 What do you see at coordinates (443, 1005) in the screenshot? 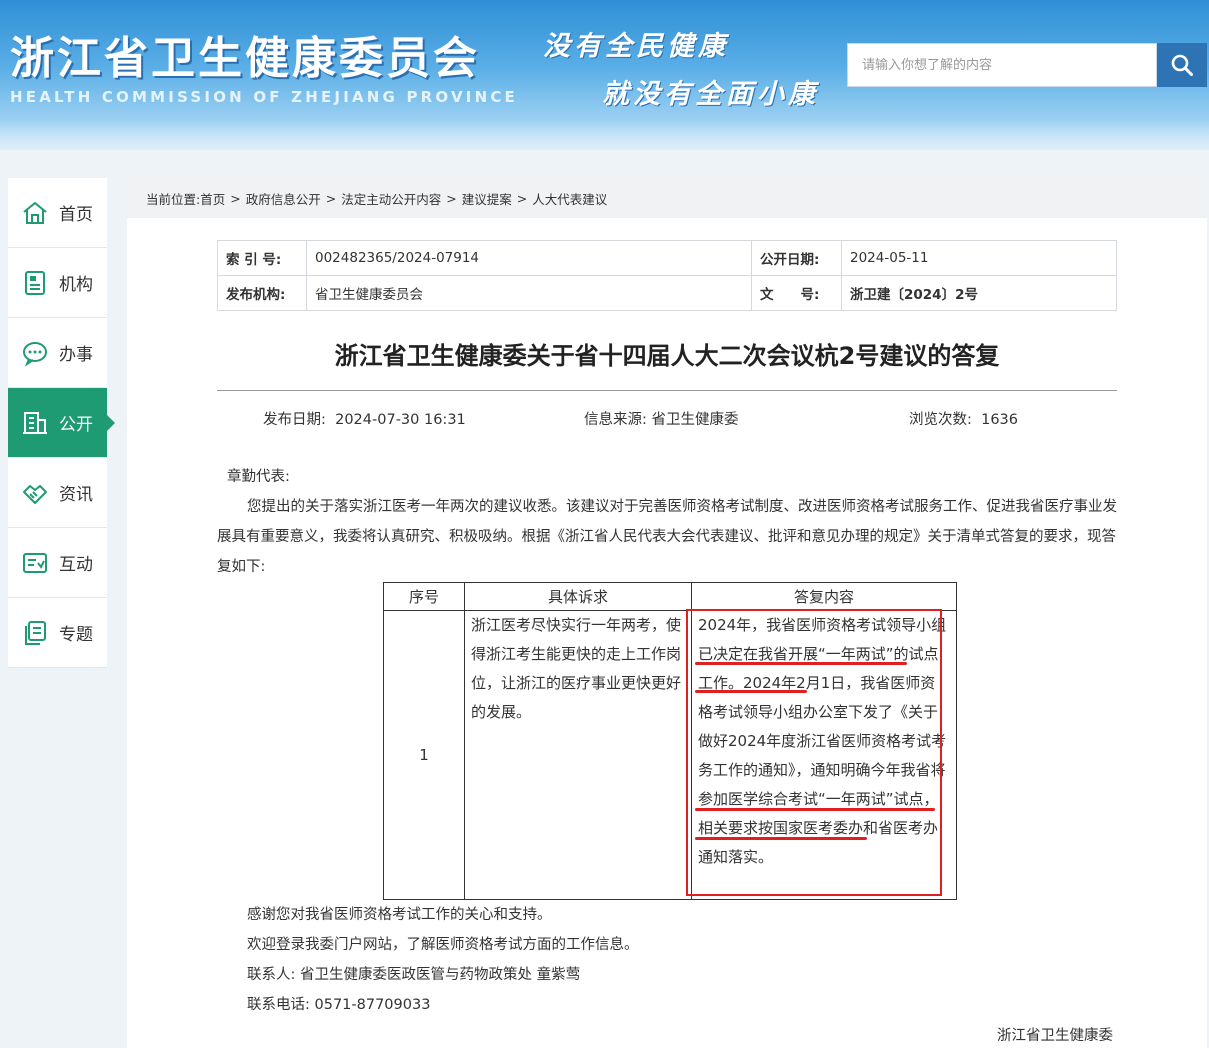
I see `contact-phone: 联系电话: 0571-87709033` at bounding box center [443, 1005].